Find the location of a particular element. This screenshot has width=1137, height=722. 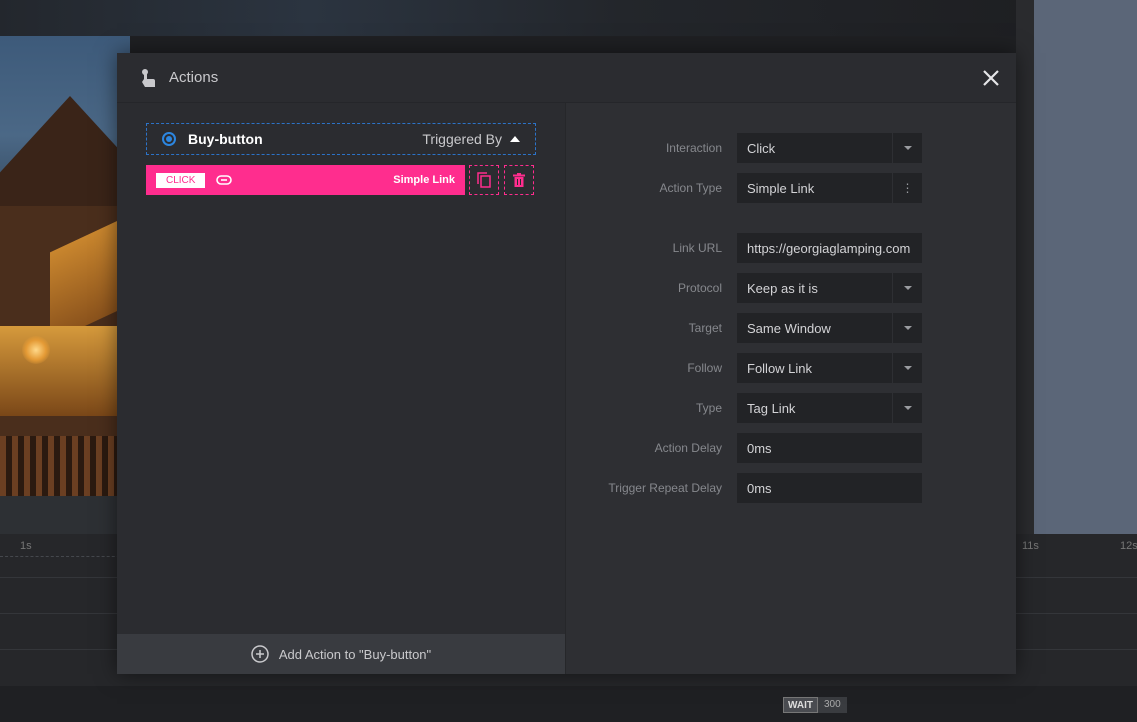

timeline-tick: 11s is located at coordinates (1030, 546).